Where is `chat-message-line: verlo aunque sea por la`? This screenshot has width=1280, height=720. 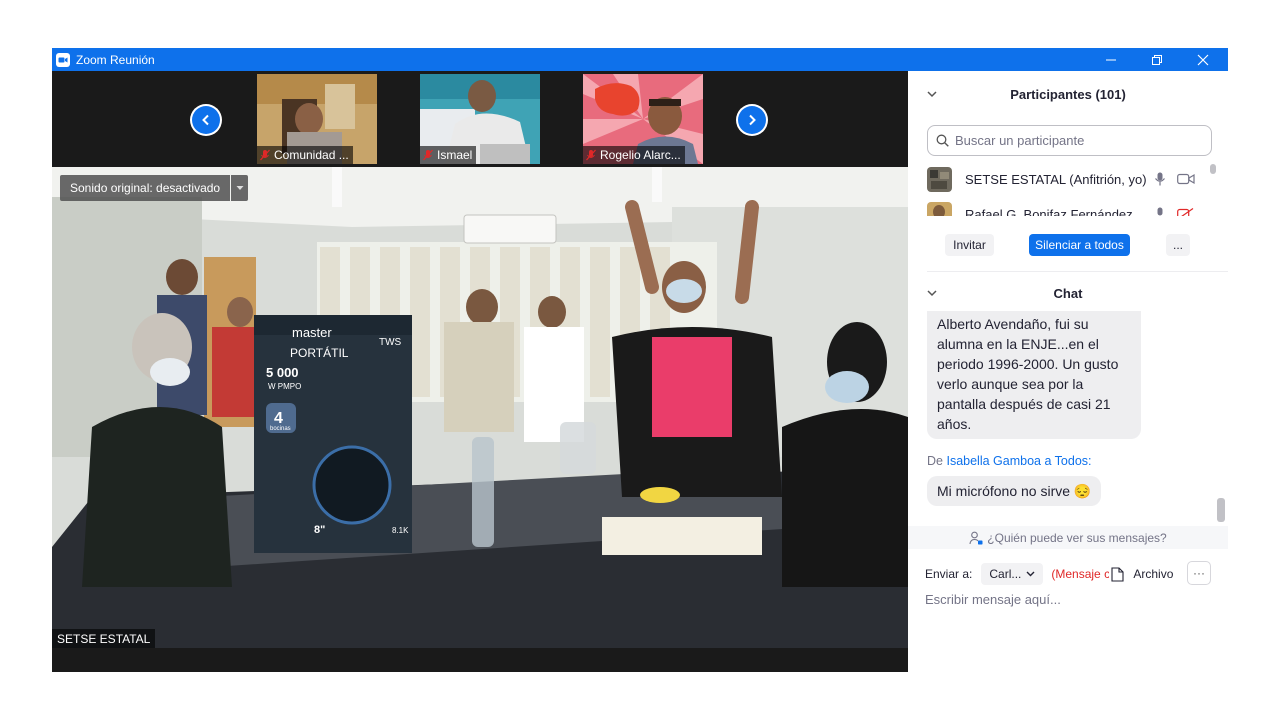 chat-message-line: verlo aunque sea por la is located at coordinates (1010, 384).